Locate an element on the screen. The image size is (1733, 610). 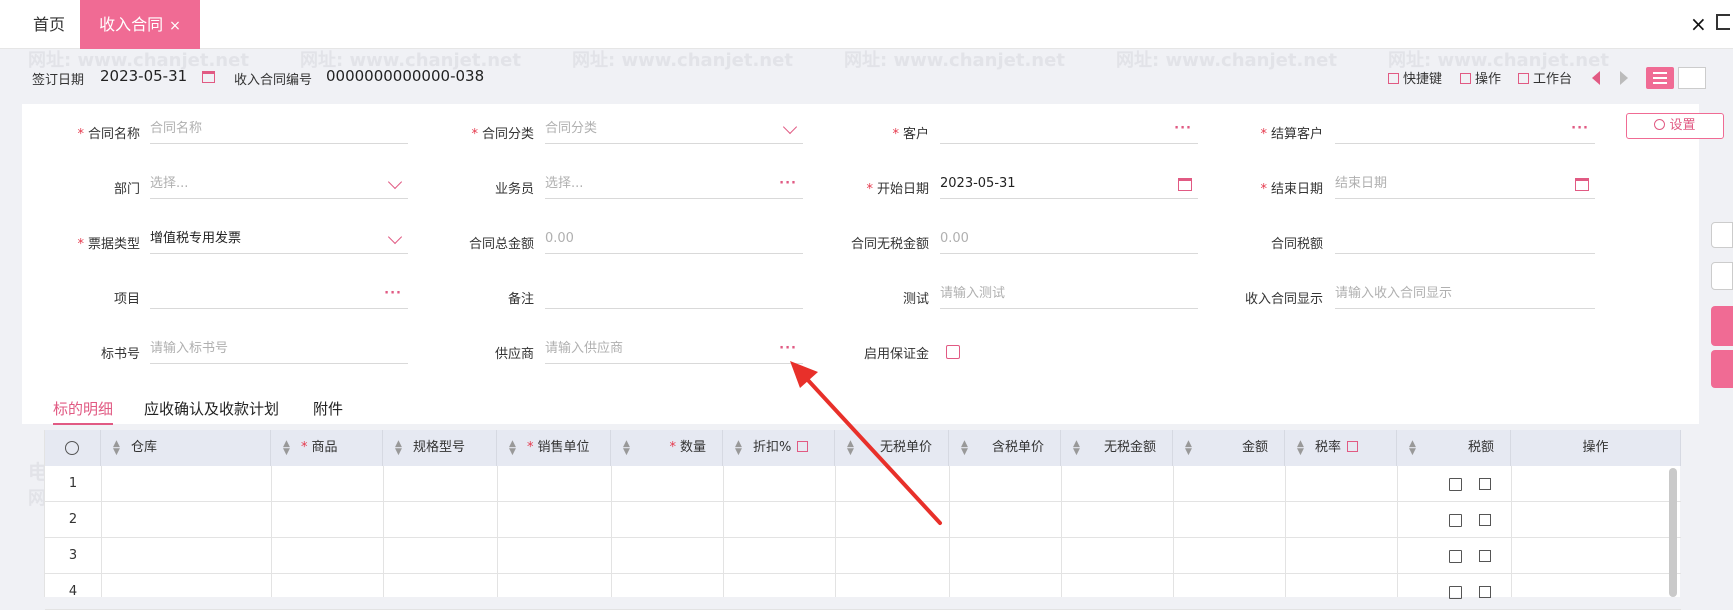
annotation-arrow is located at coordinates (866, 443).